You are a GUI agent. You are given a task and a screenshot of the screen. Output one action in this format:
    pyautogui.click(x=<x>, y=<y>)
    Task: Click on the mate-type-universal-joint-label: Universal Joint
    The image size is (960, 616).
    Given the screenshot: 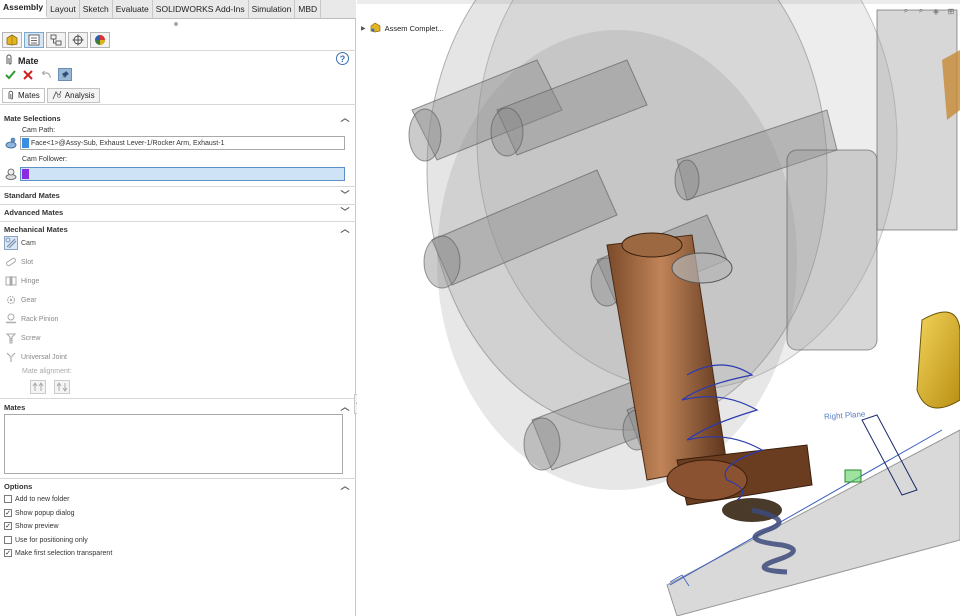 What is the action you would take?
    pyautogui.click(x=44, y=357)
    